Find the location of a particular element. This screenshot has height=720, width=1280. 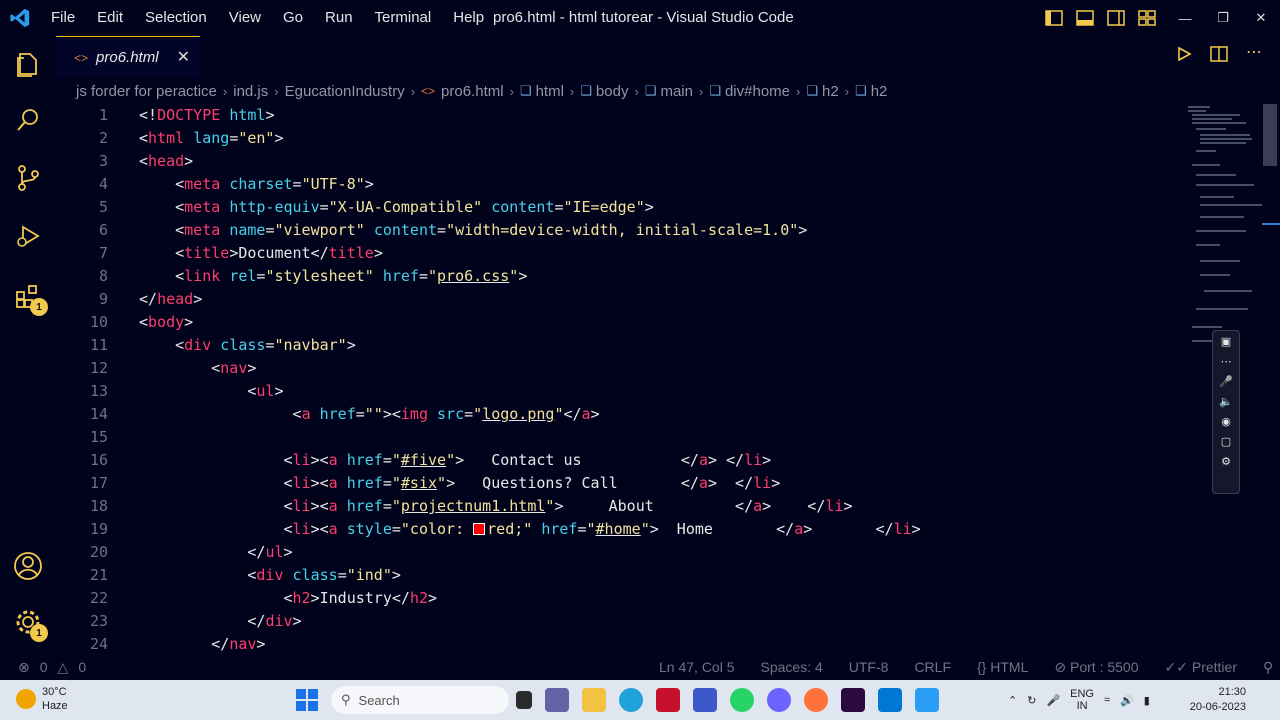

webcam-icon: ◉ is located at coordinates (1226, 423).